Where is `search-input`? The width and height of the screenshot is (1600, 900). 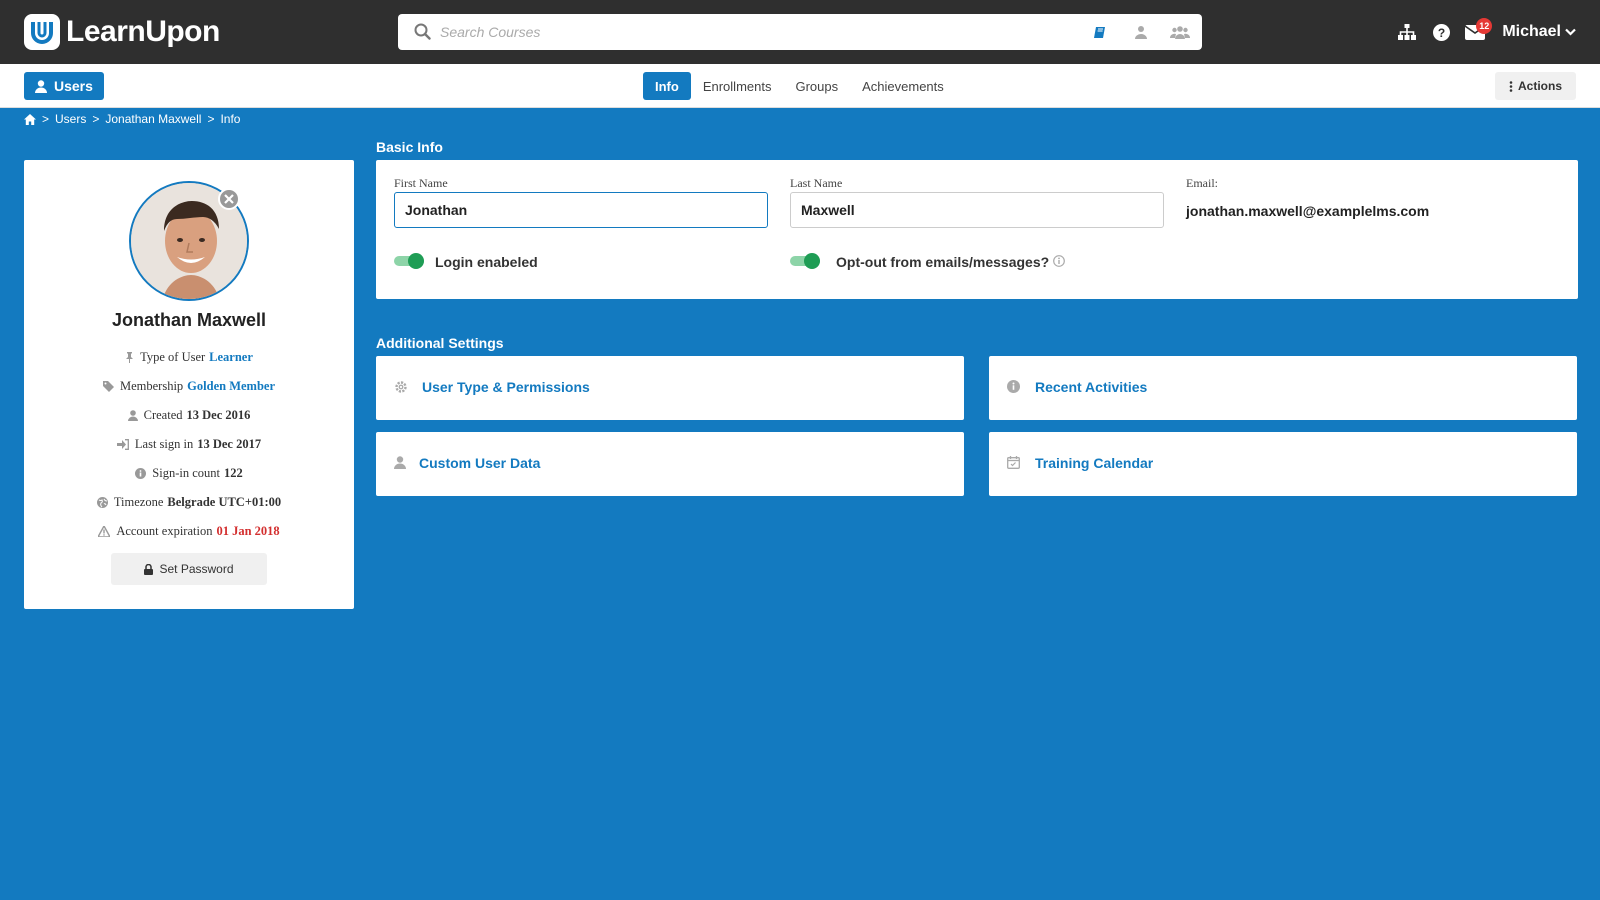 search-input is located at coordinates (740, 32).